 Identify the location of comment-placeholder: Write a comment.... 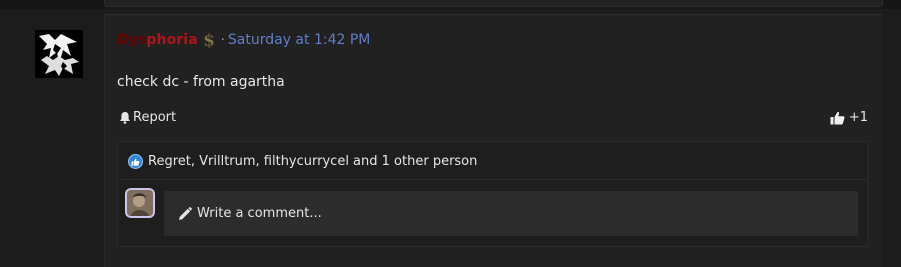
(259, 213).